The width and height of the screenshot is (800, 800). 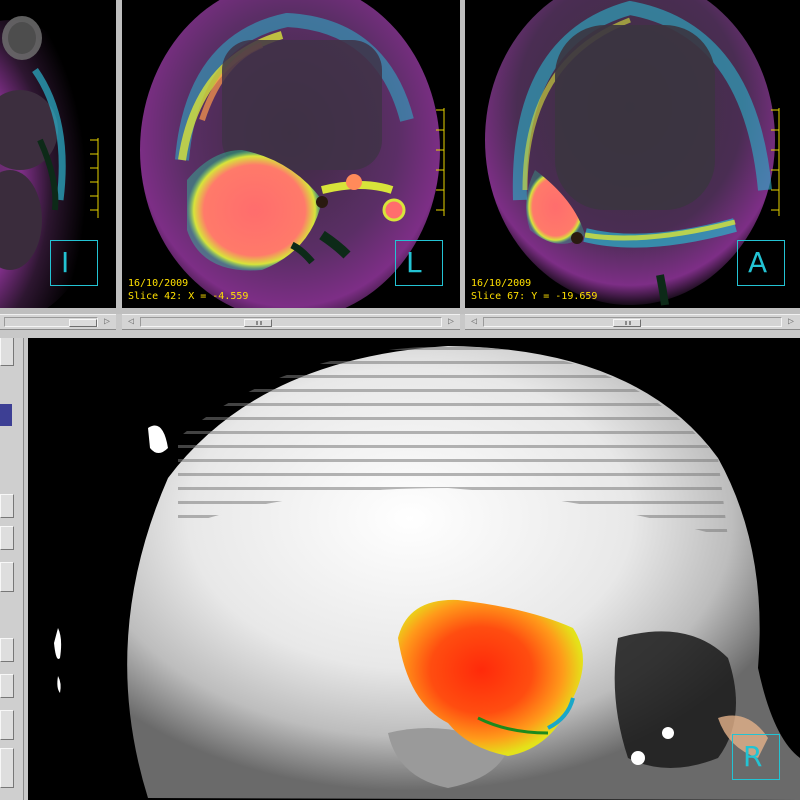 I want to click on coronal-ruler, so click(x=775, y=162).